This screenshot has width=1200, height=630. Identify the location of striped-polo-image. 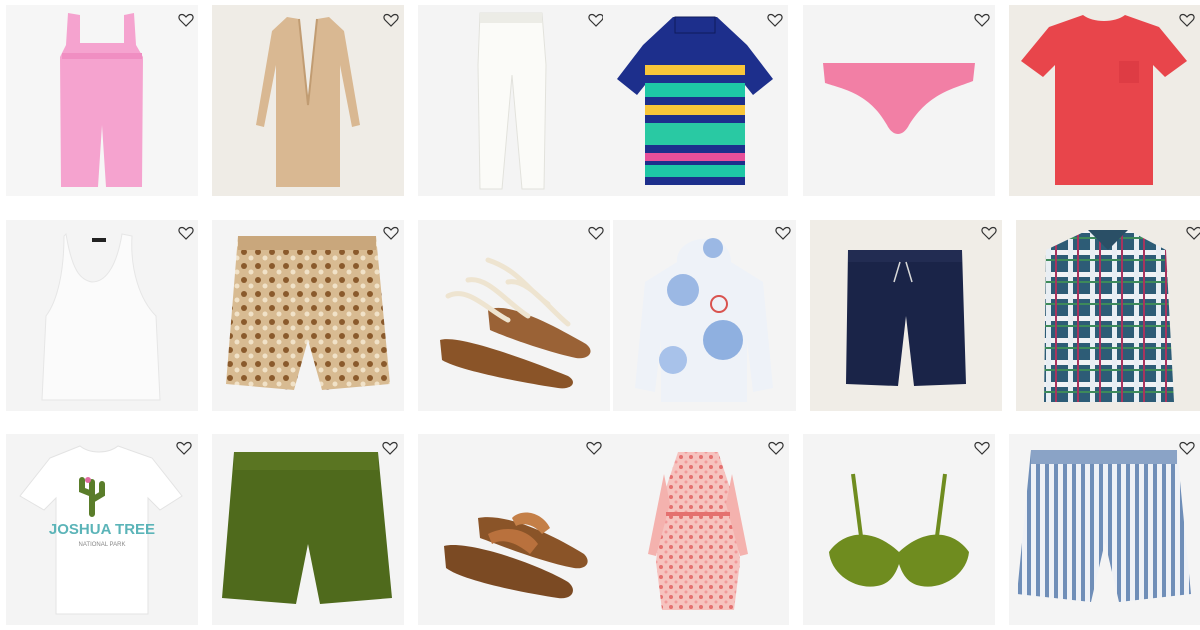
(695, 100).